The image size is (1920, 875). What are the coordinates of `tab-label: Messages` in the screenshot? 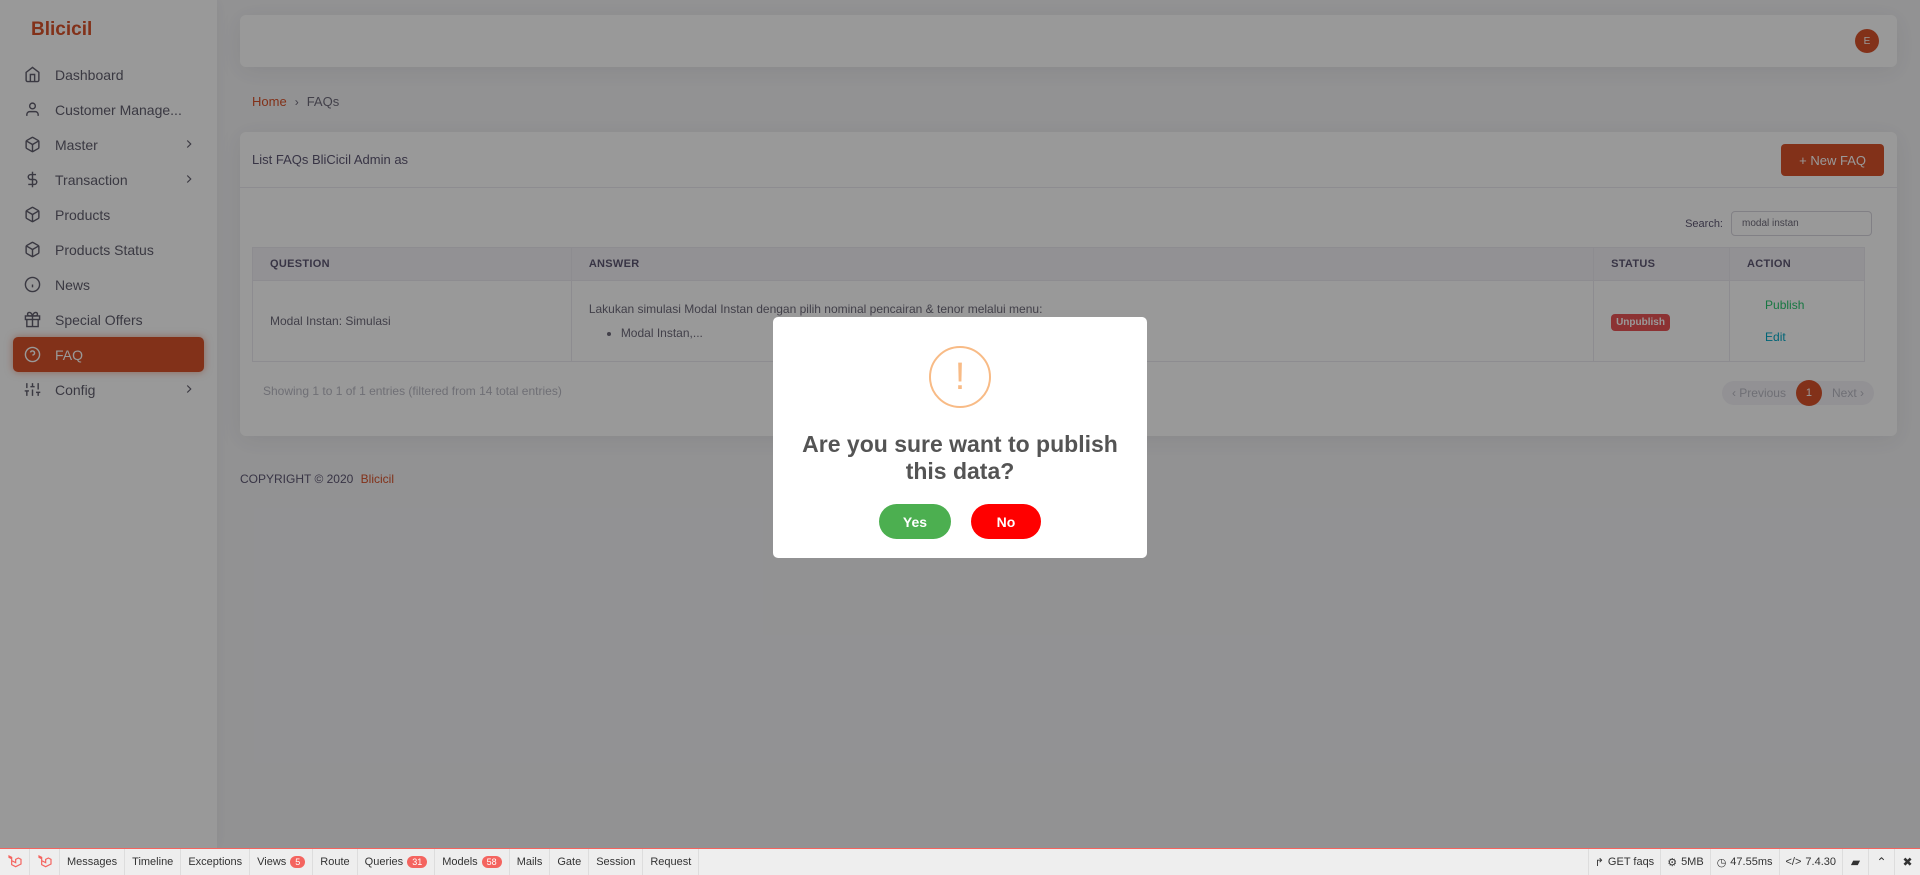 It's located at (92, 862).